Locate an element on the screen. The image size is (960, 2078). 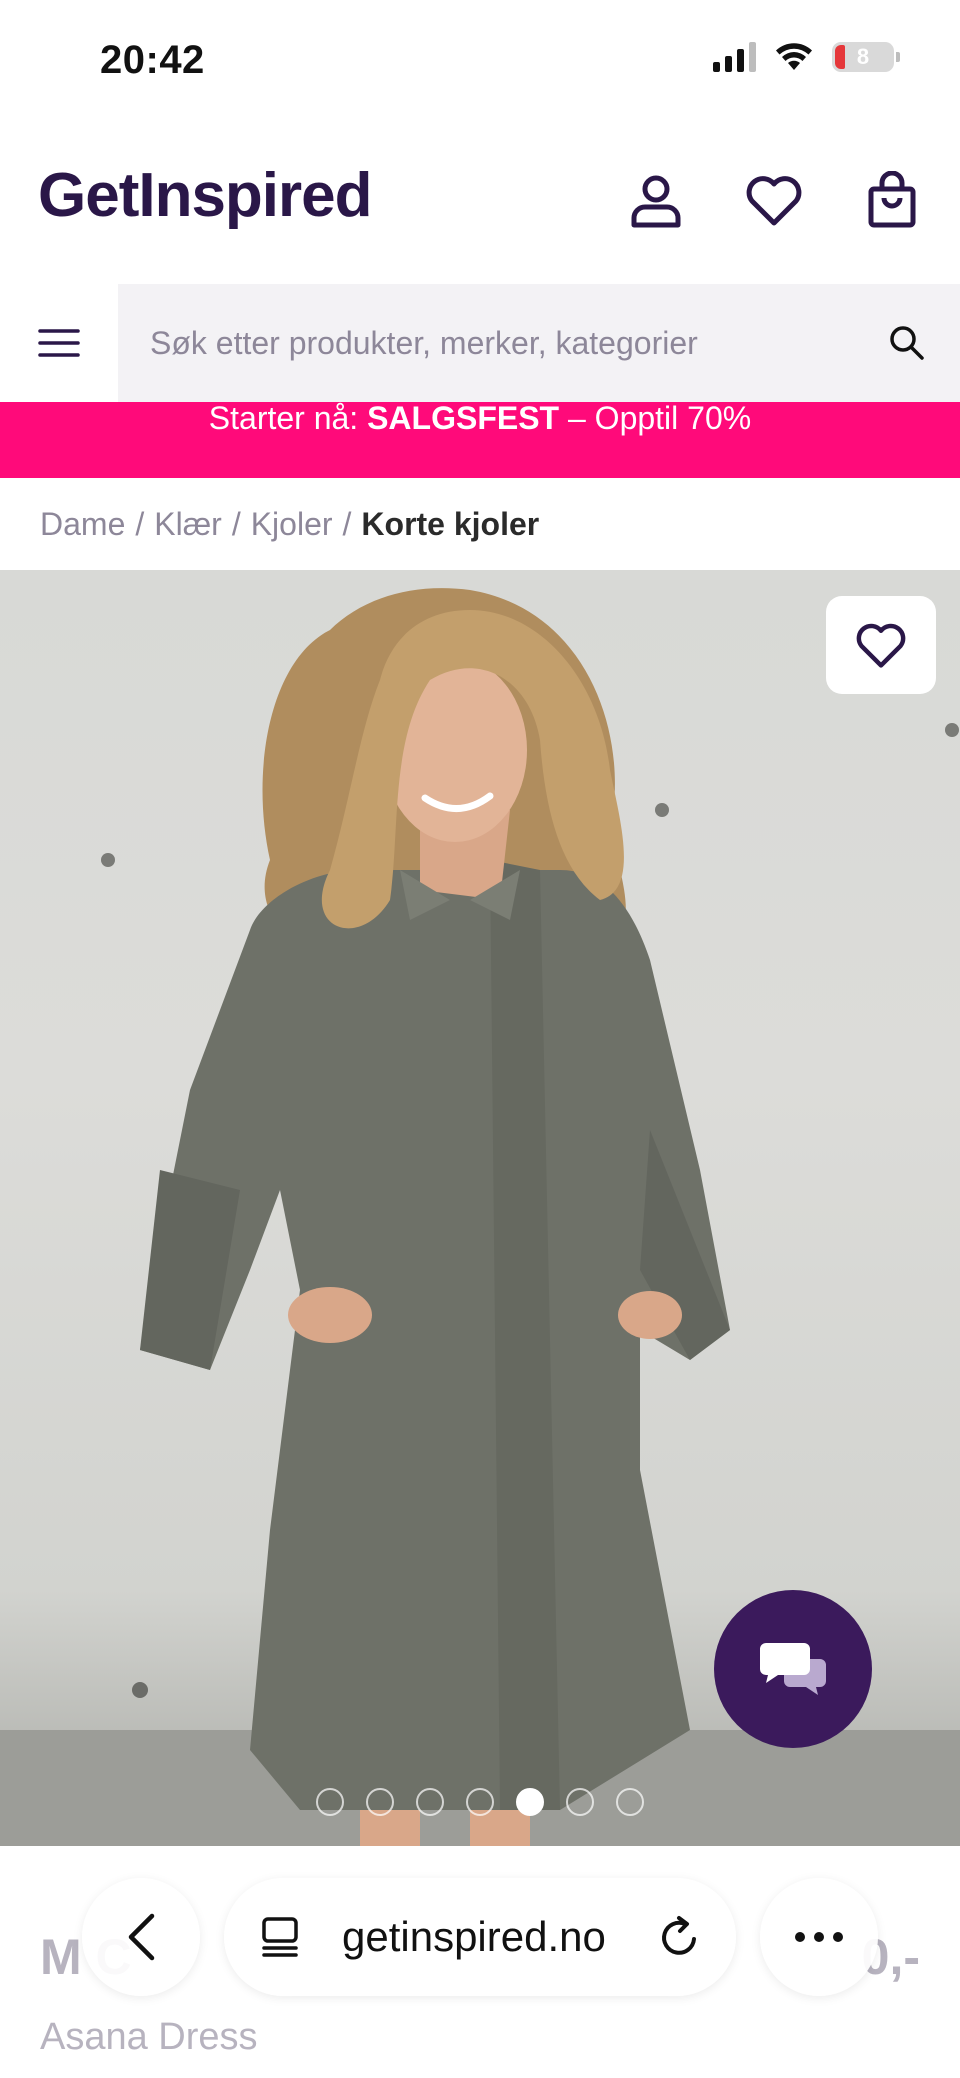
reload-icon is located at coordinates (680, 1937).